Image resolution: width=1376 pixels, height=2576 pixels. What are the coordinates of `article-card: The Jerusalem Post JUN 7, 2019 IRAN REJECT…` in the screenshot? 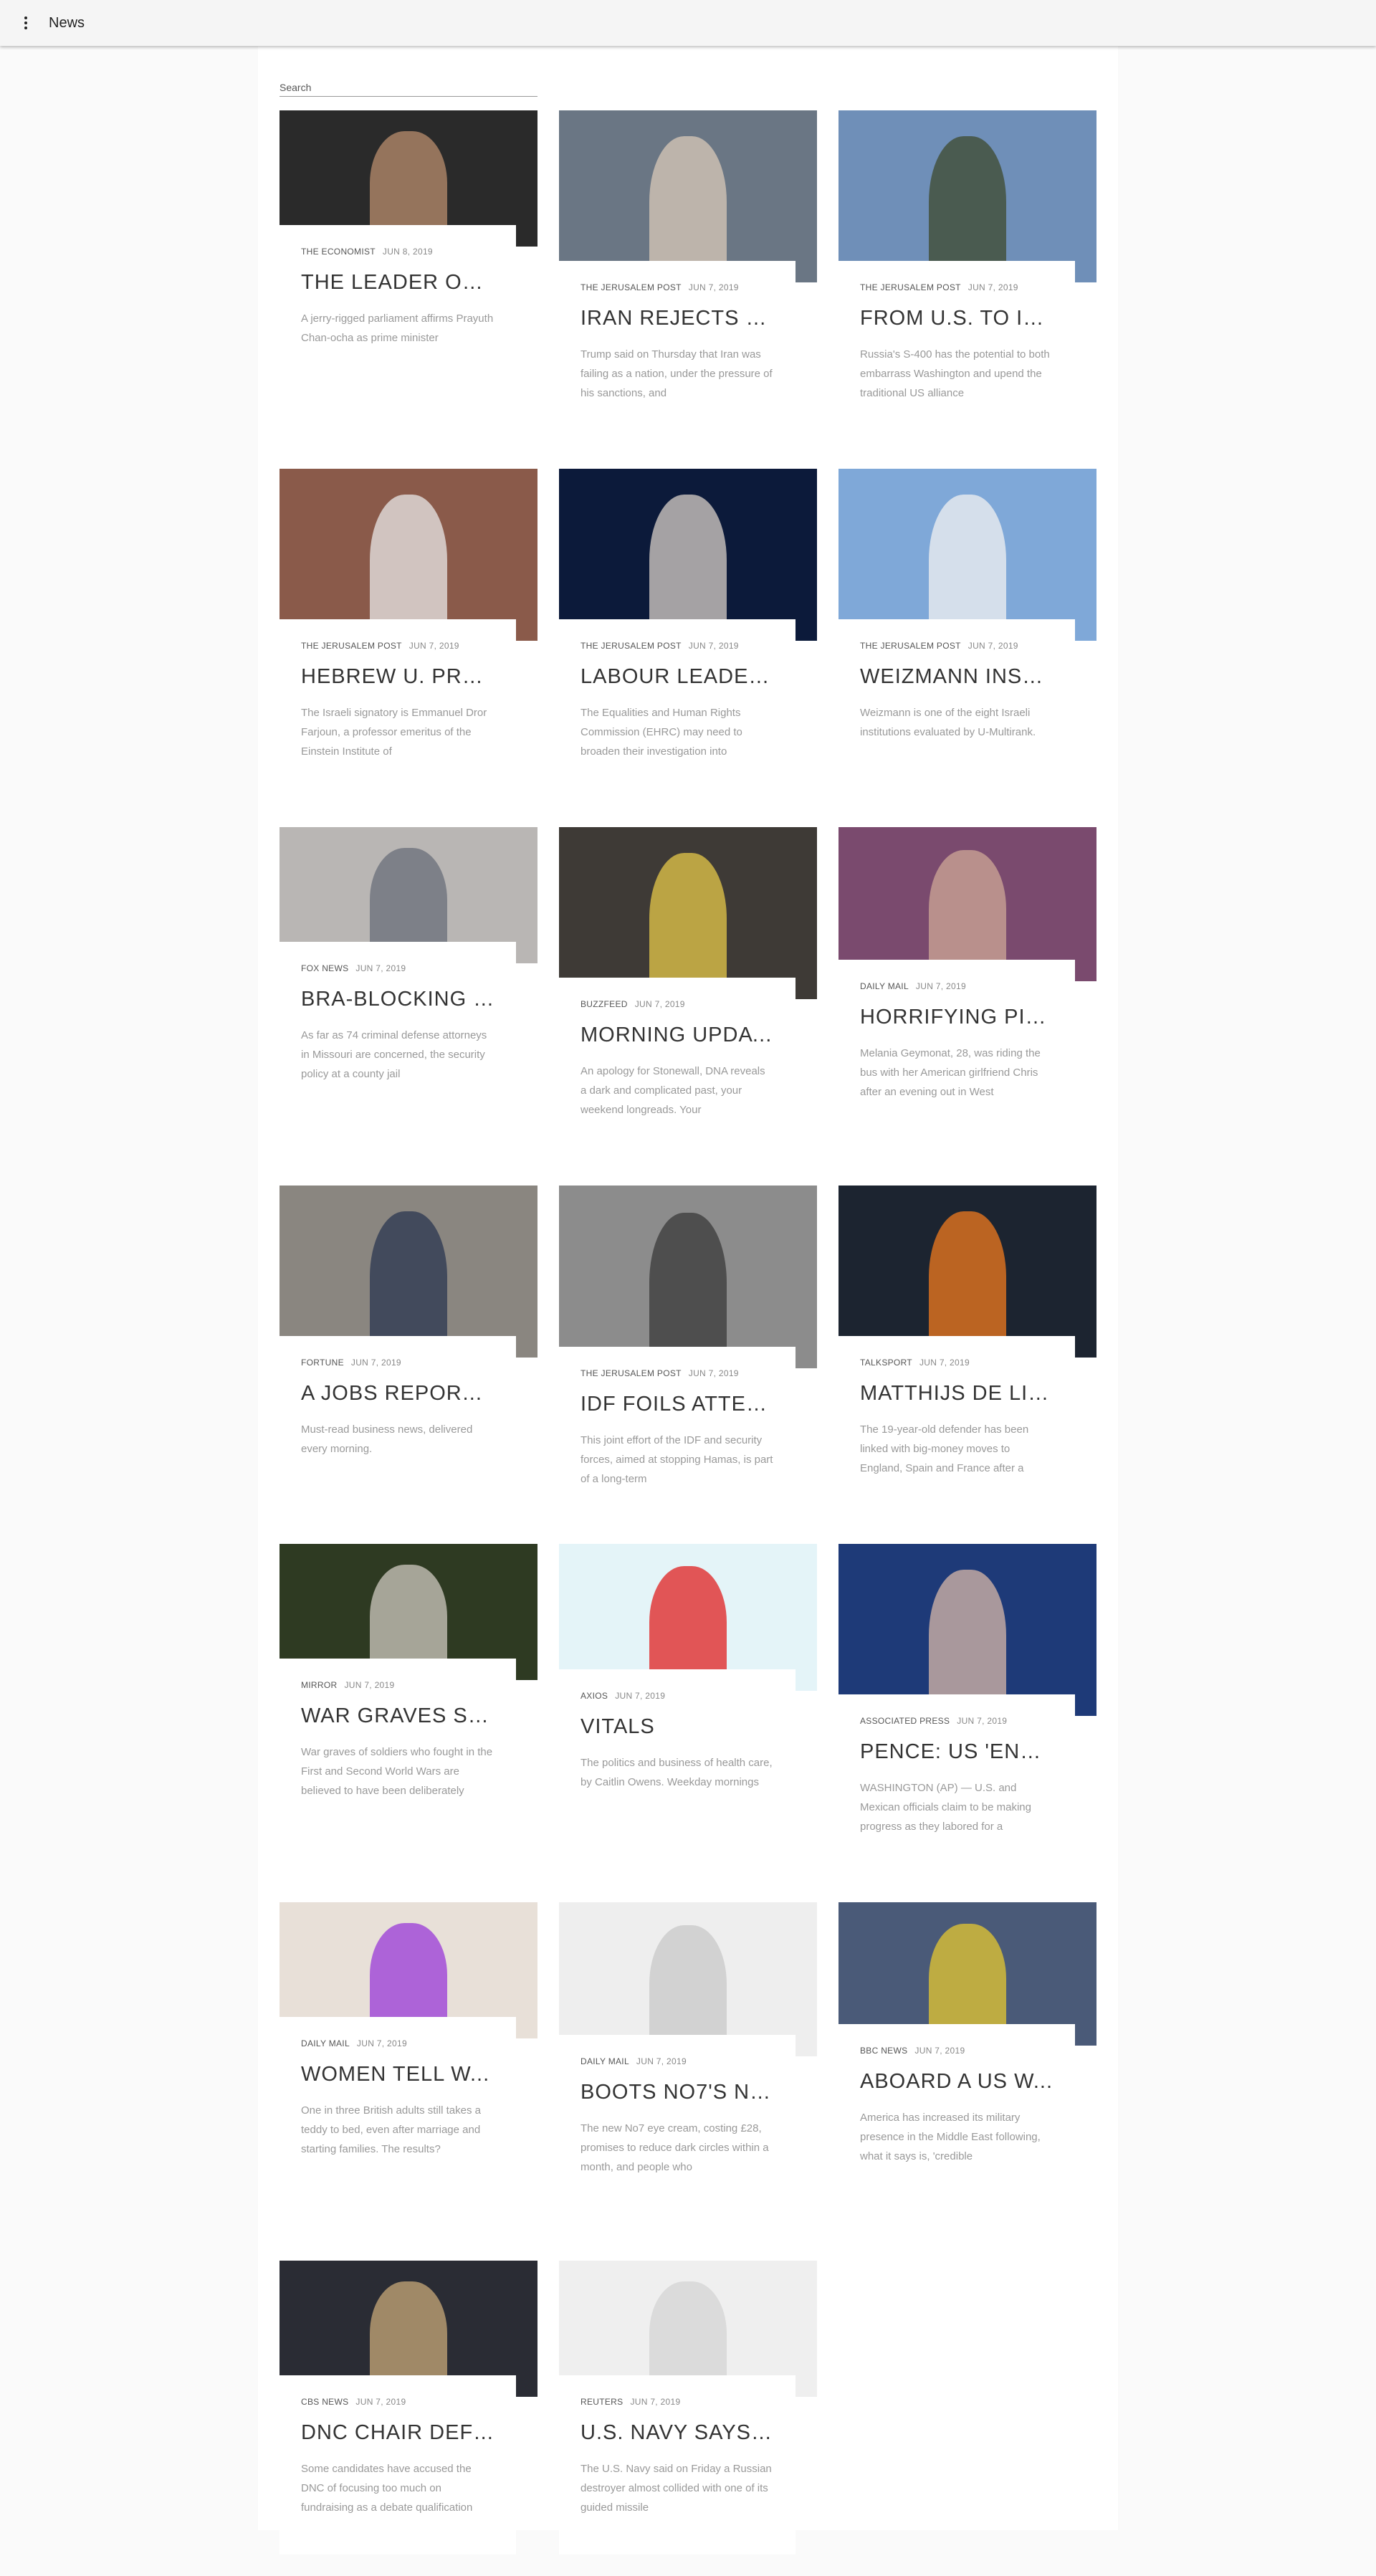 It's located at (688, 275).